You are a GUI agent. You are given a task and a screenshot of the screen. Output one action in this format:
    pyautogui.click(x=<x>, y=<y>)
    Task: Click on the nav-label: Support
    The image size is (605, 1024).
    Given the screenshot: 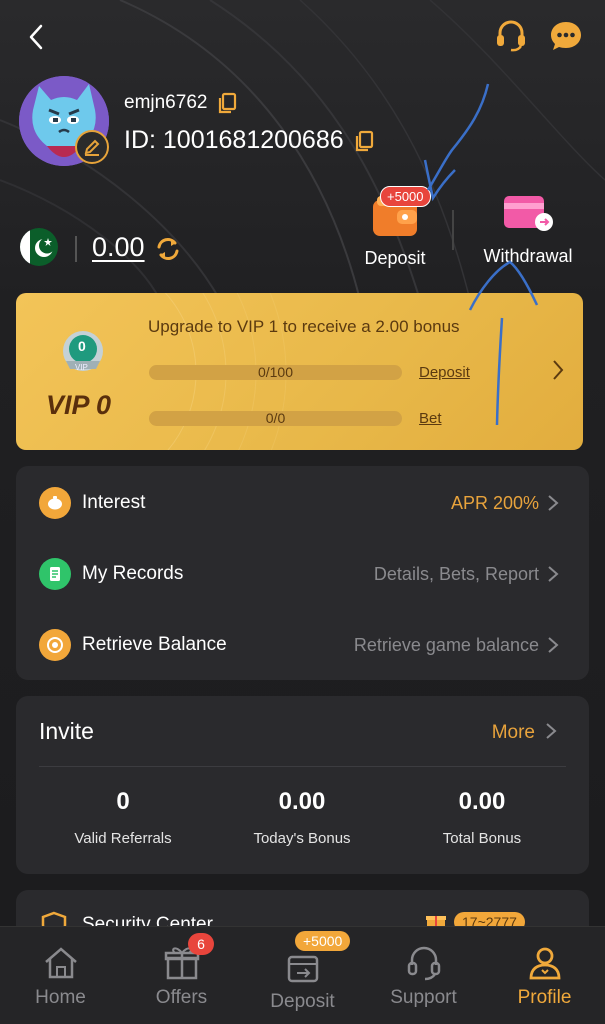 What is the action you would take?
    pyautogui.click(x=423, y=997)
    